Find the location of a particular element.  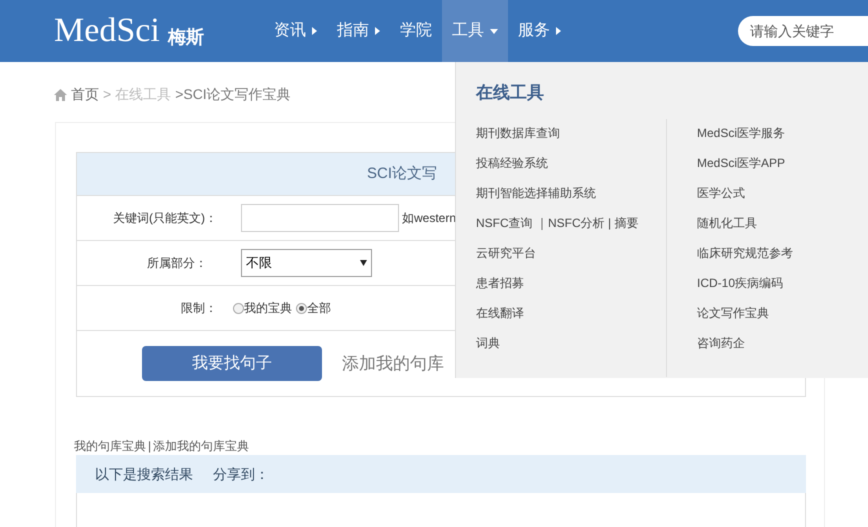

add-library-link: 添加我的句库 is located at coordinates (393, 363).